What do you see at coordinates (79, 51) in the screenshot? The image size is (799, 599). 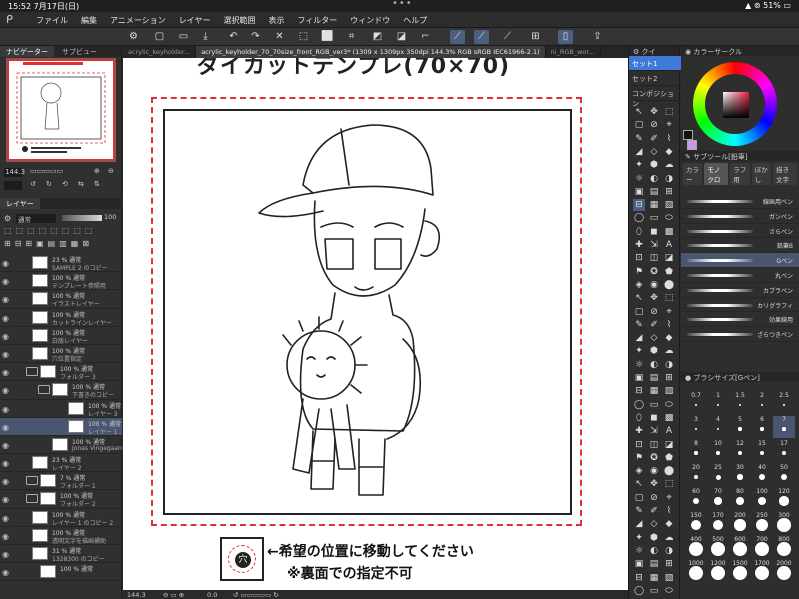 I see `tab-subview: サブビュー` at bounding box center [79, 51].